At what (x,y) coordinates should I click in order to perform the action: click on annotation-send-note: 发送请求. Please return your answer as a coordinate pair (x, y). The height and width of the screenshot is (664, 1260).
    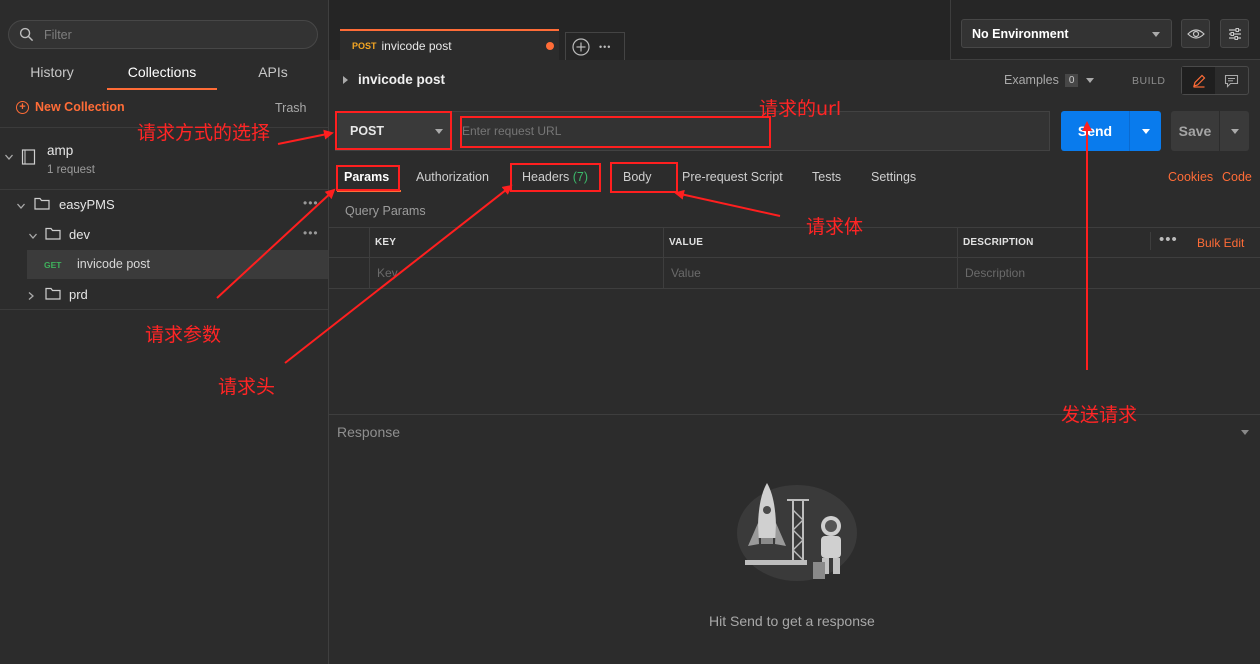
    Looking at the image, I should click on (1099, 415).